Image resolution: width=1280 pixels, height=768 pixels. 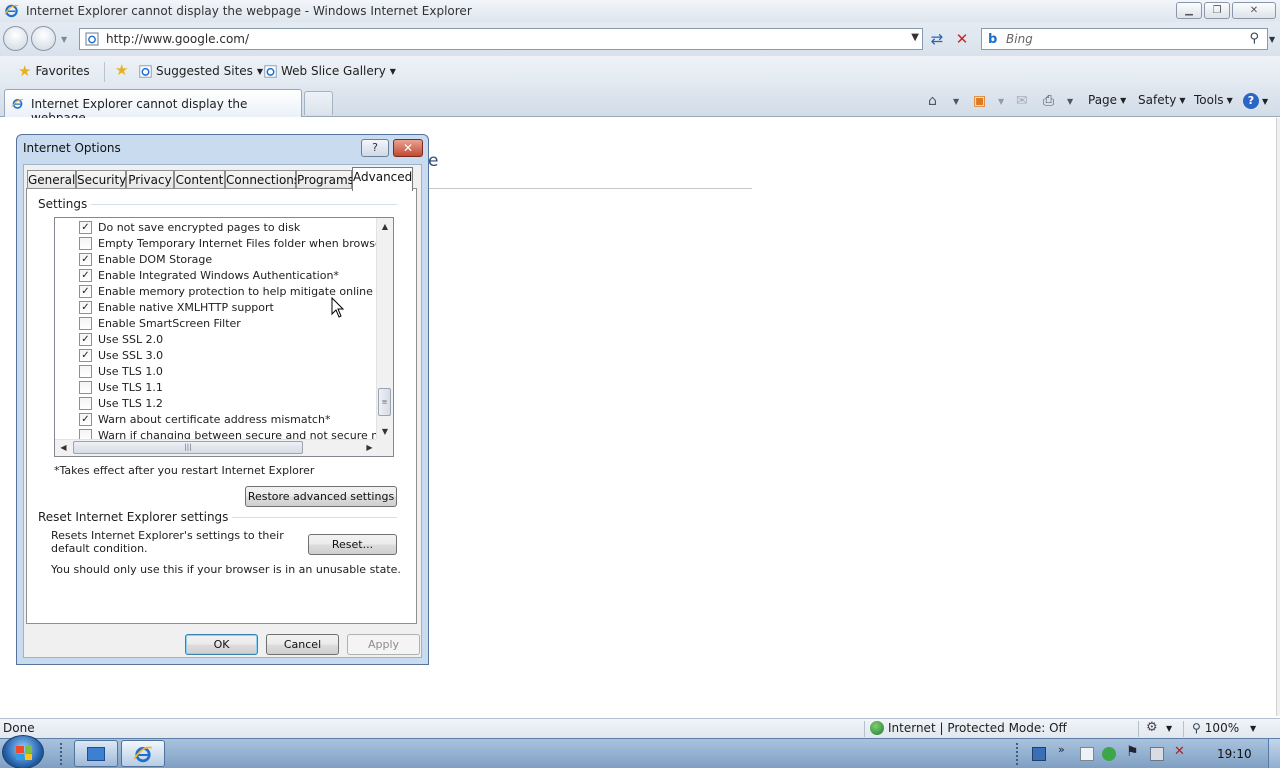 I want to click on close-window-button: ✕, so click(x=1254, y=10).